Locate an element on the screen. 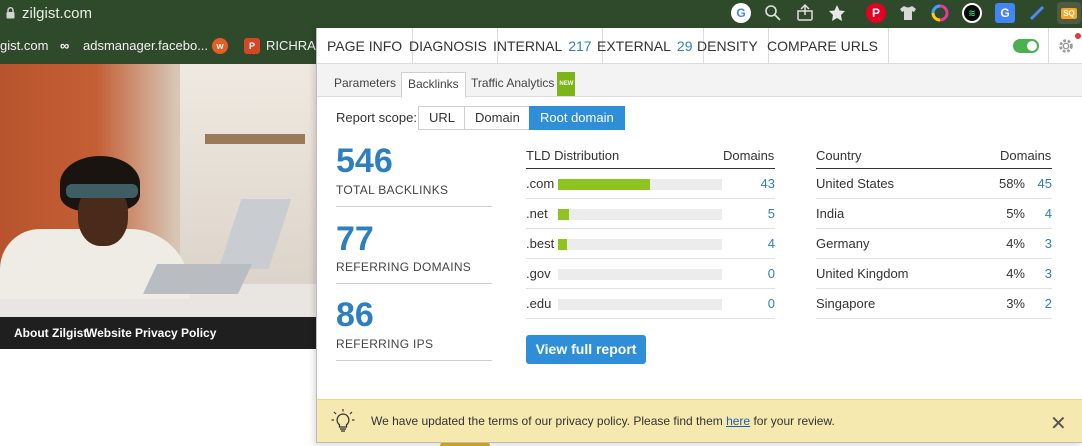  country-row-name: United Kingdom is located at coordinates (862, 273).